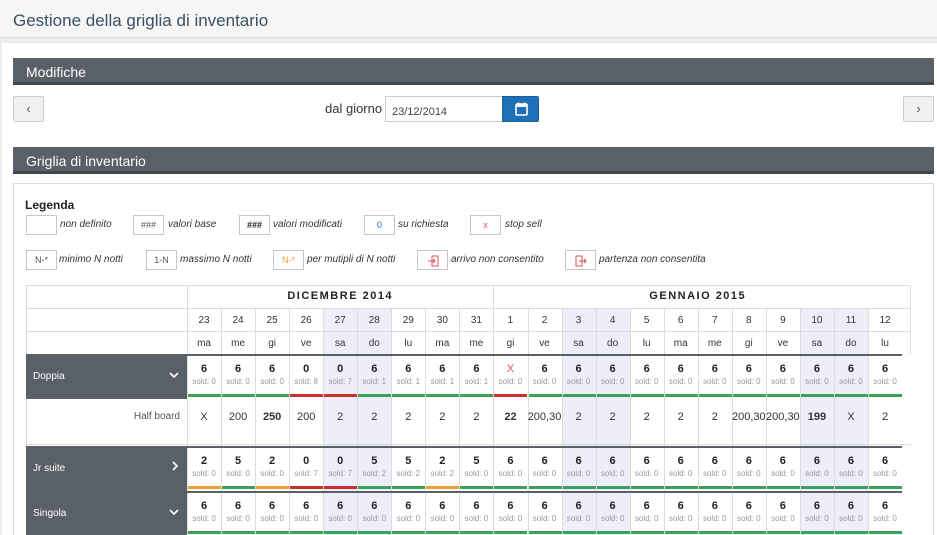  What do you see at coordinates (817, 417) in the screenshot?
I see `rate-value: 199` at bounding box center [817, 417].